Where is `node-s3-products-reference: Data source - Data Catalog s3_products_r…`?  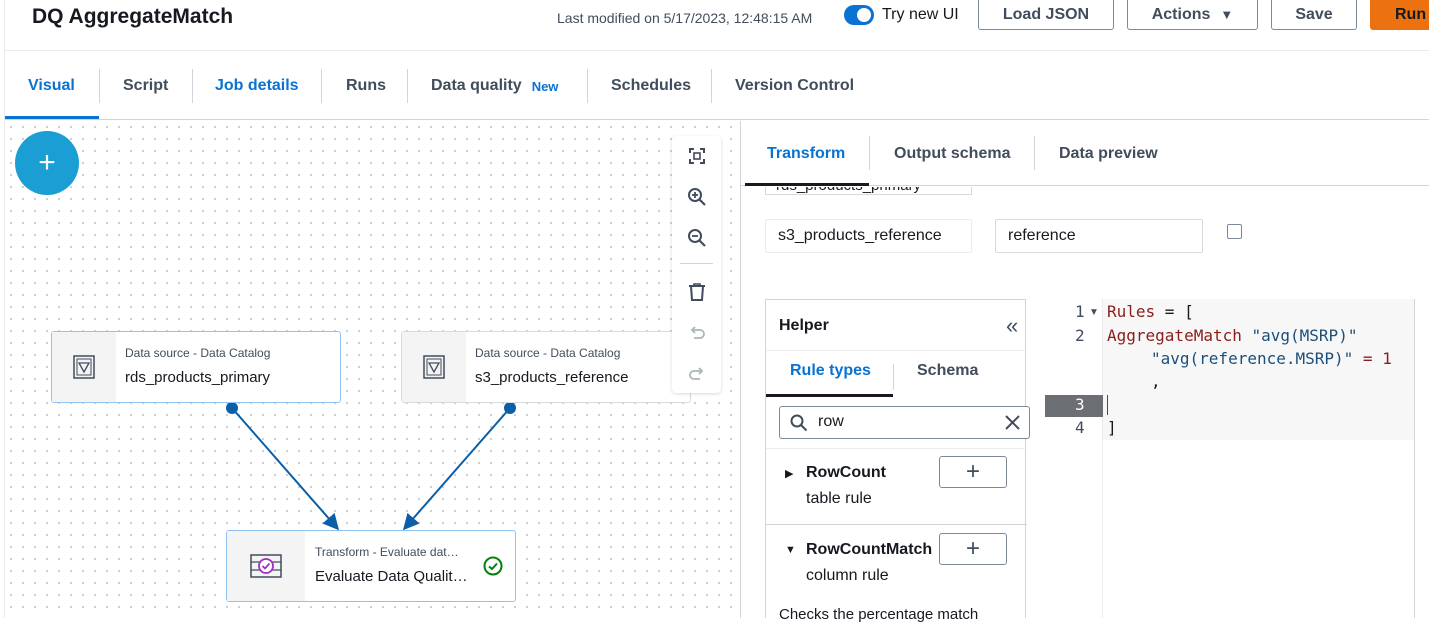 node-s3-products-reference: Data source - Data Catalog s3_products_r… is located at coordinates (546, 367).